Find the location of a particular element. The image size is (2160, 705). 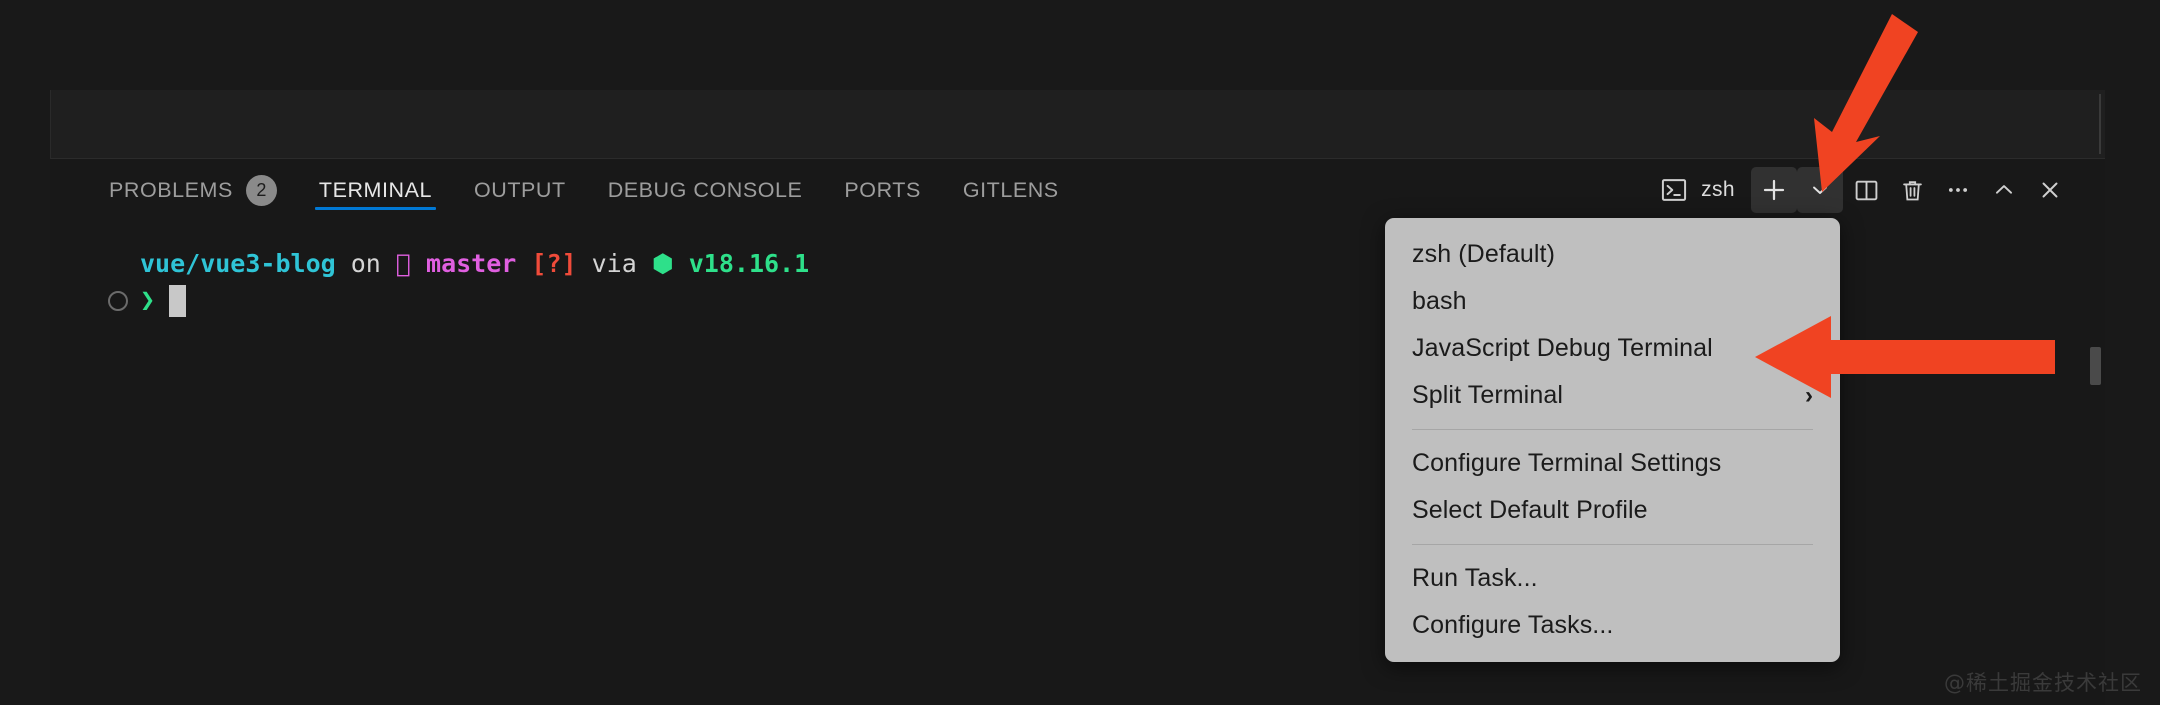

annotation-arrow-left is located at coordinates (1905, 359).